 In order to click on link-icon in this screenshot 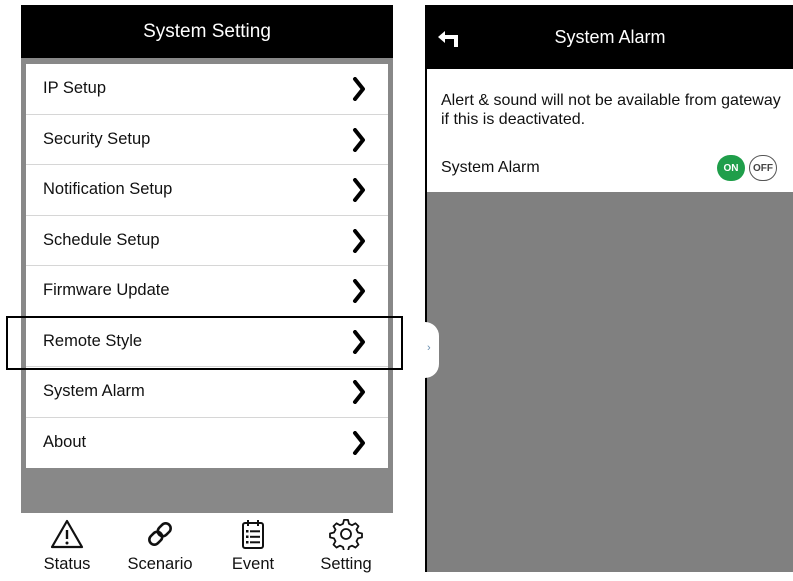, I will do `click(160, 534)`.